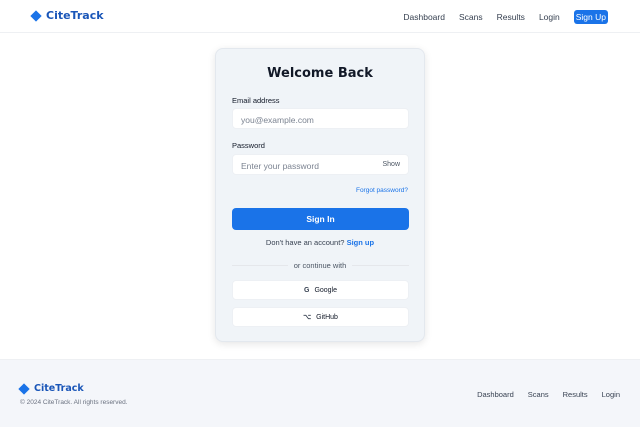  What do you see at coordinates (511, 17) in the screenshot?
I see `nav-link-results: Results` at bounding box center [511, 17].